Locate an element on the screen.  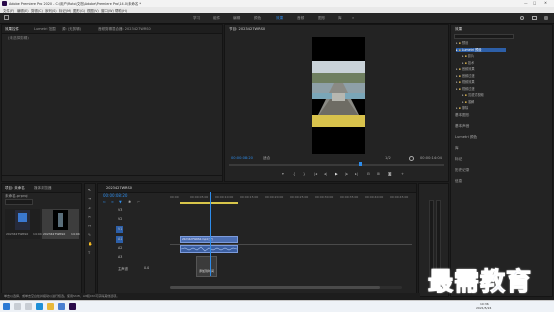
workspace-assembly: 组件 is located at coordinates (216, 18).